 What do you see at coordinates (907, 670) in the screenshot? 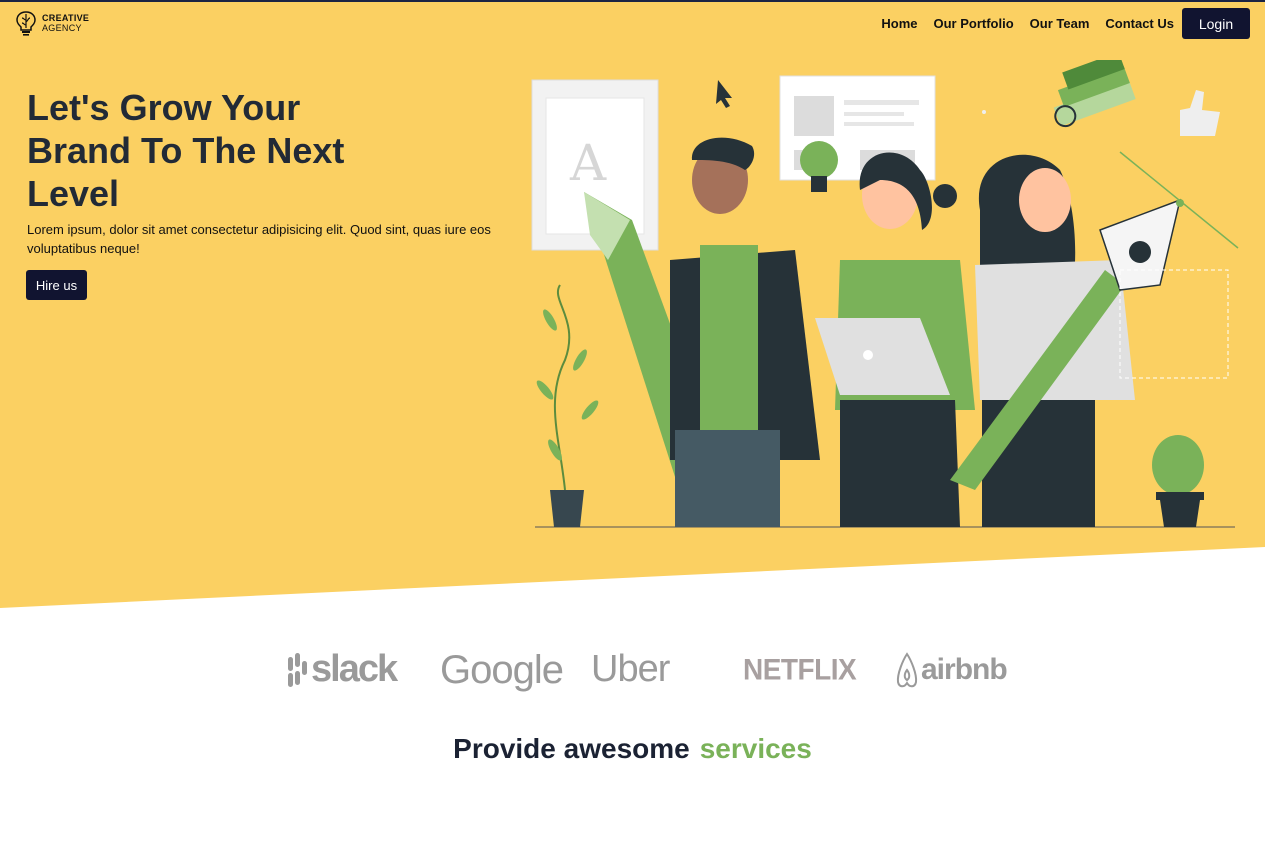
I see `airbnb-icon` at bounding box center [907, 670].